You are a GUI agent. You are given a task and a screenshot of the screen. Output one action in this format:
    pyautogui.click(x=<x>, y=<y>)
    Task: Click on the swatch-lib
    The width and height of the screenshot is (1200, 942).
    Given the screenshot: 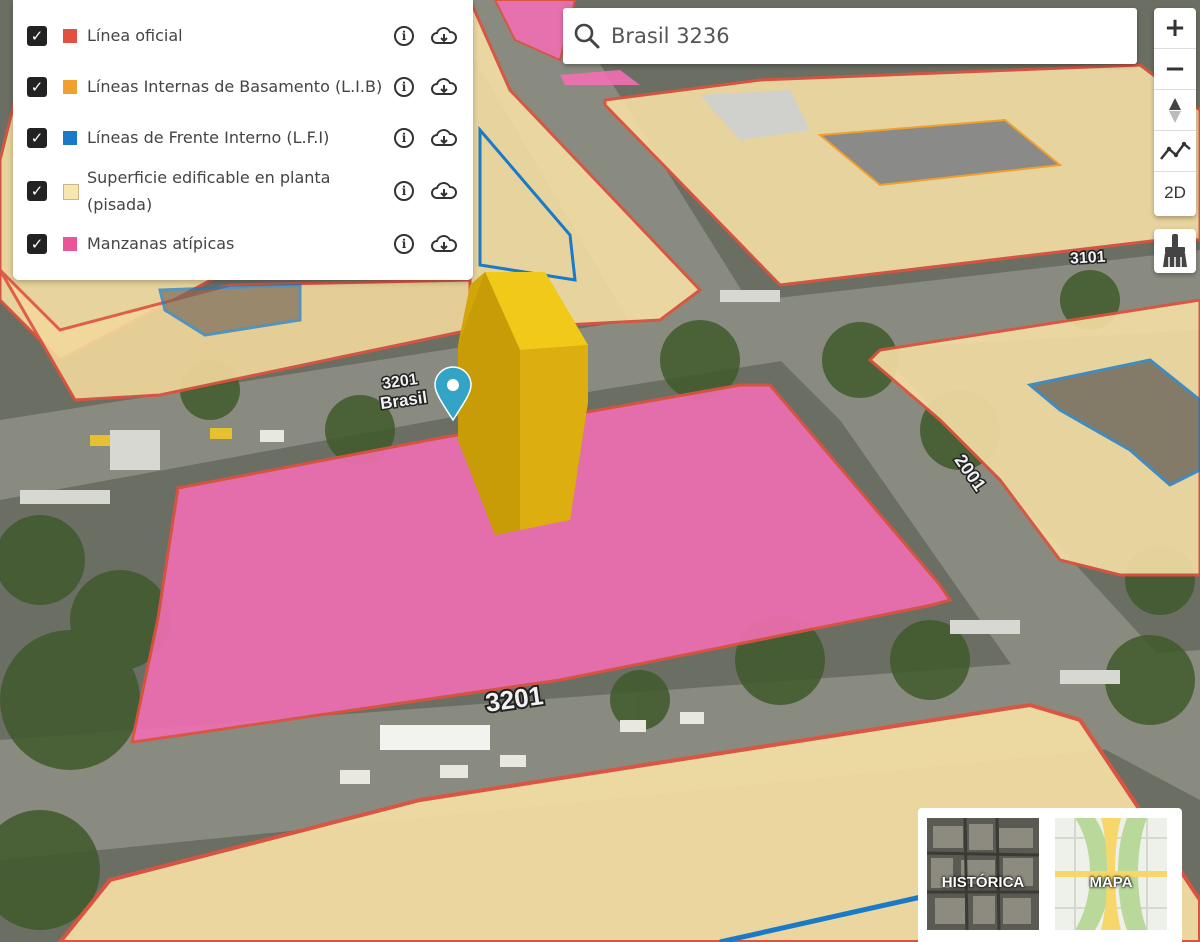 What is the action you would take?
    pyautogui.click(x=70, y=87)
    